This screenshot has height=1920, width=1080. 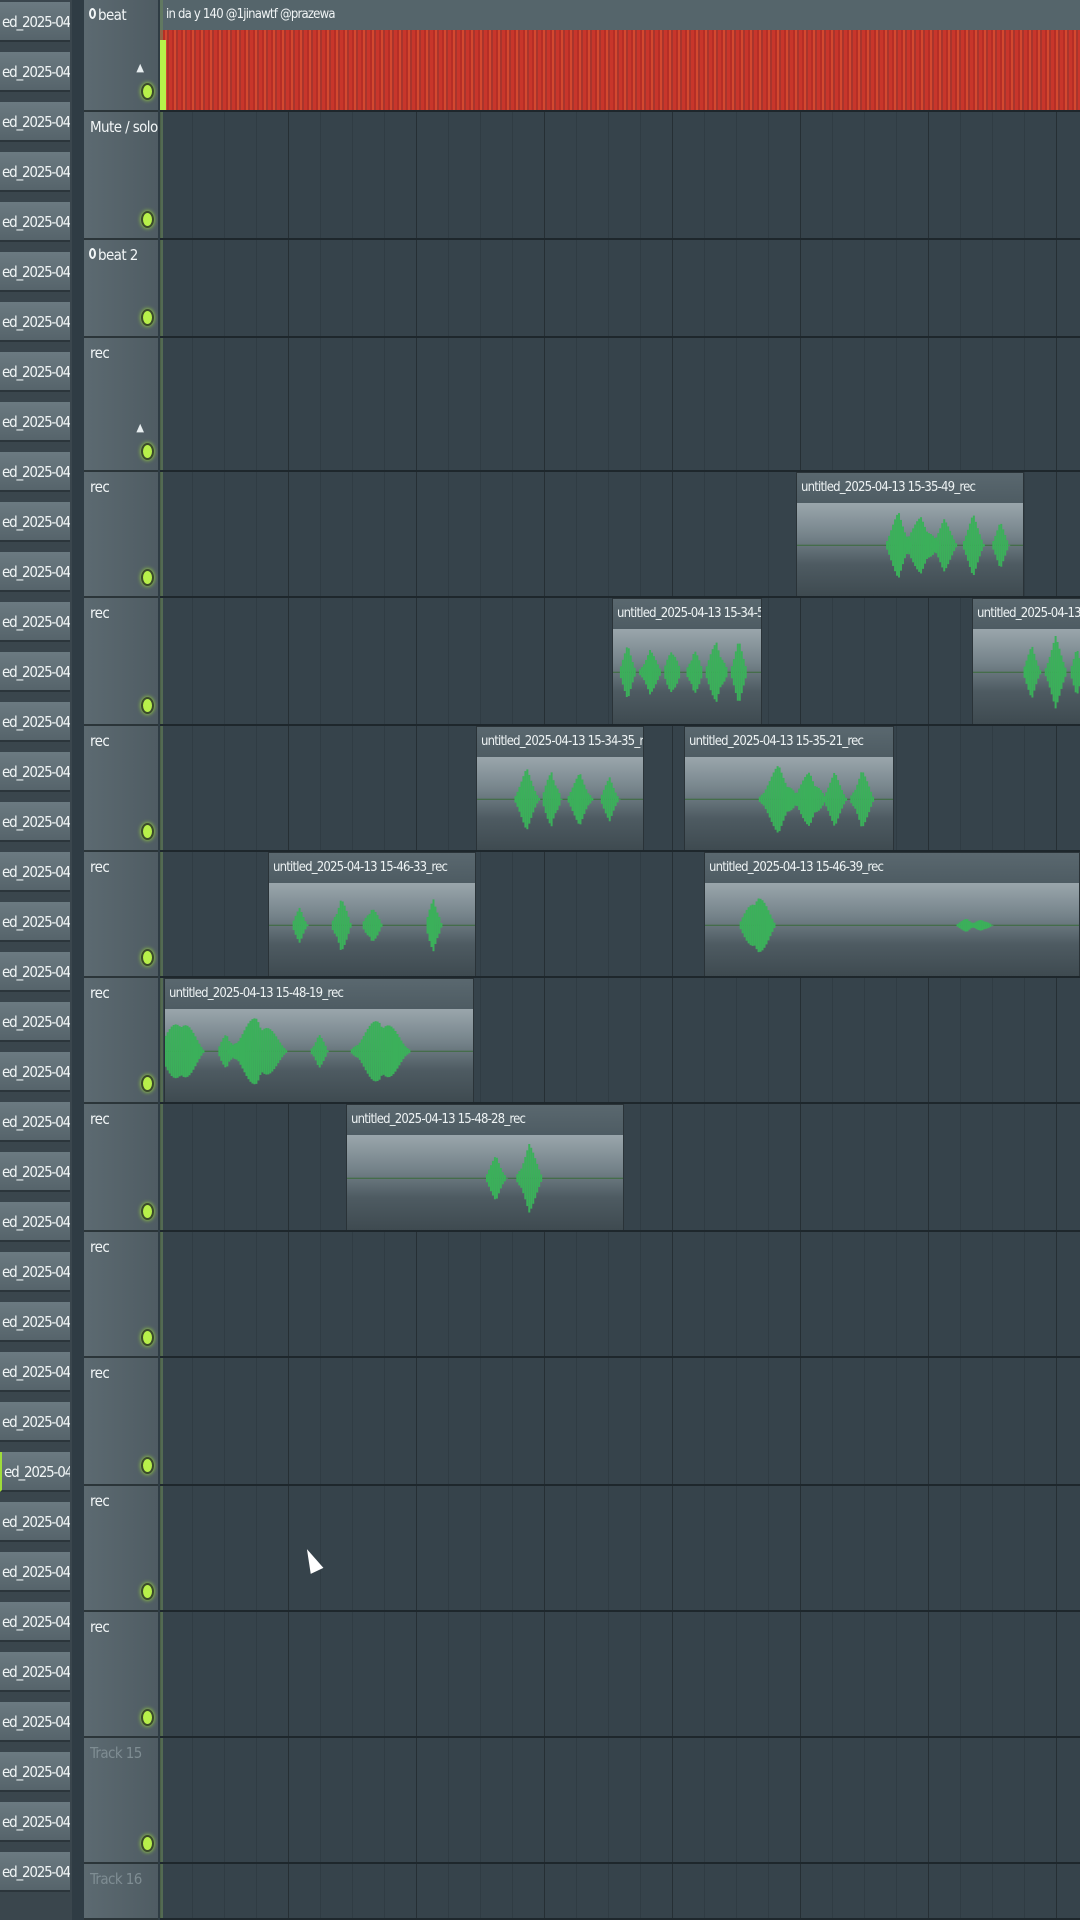 I want to click on audio-clip: untitled_2025-04-13 15-46-33_rec, so click(x=372, y=915).